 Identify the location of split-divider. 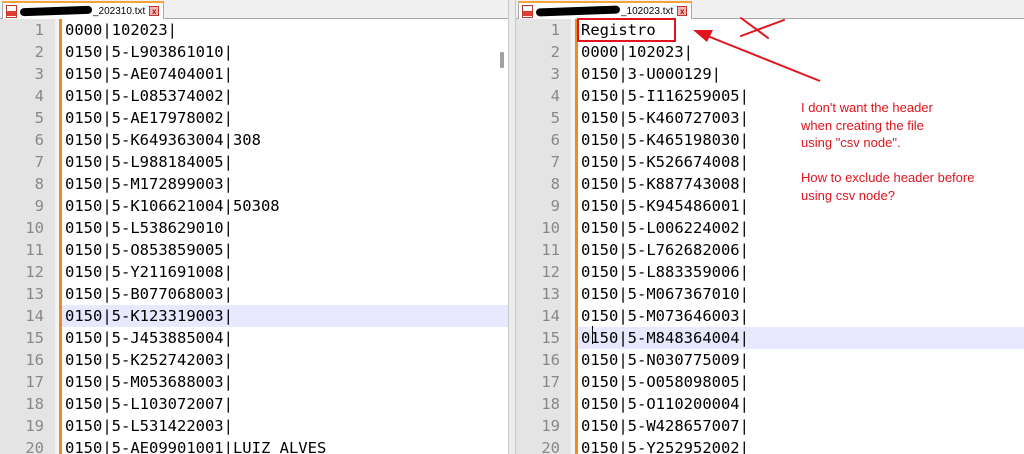
(512, 227).